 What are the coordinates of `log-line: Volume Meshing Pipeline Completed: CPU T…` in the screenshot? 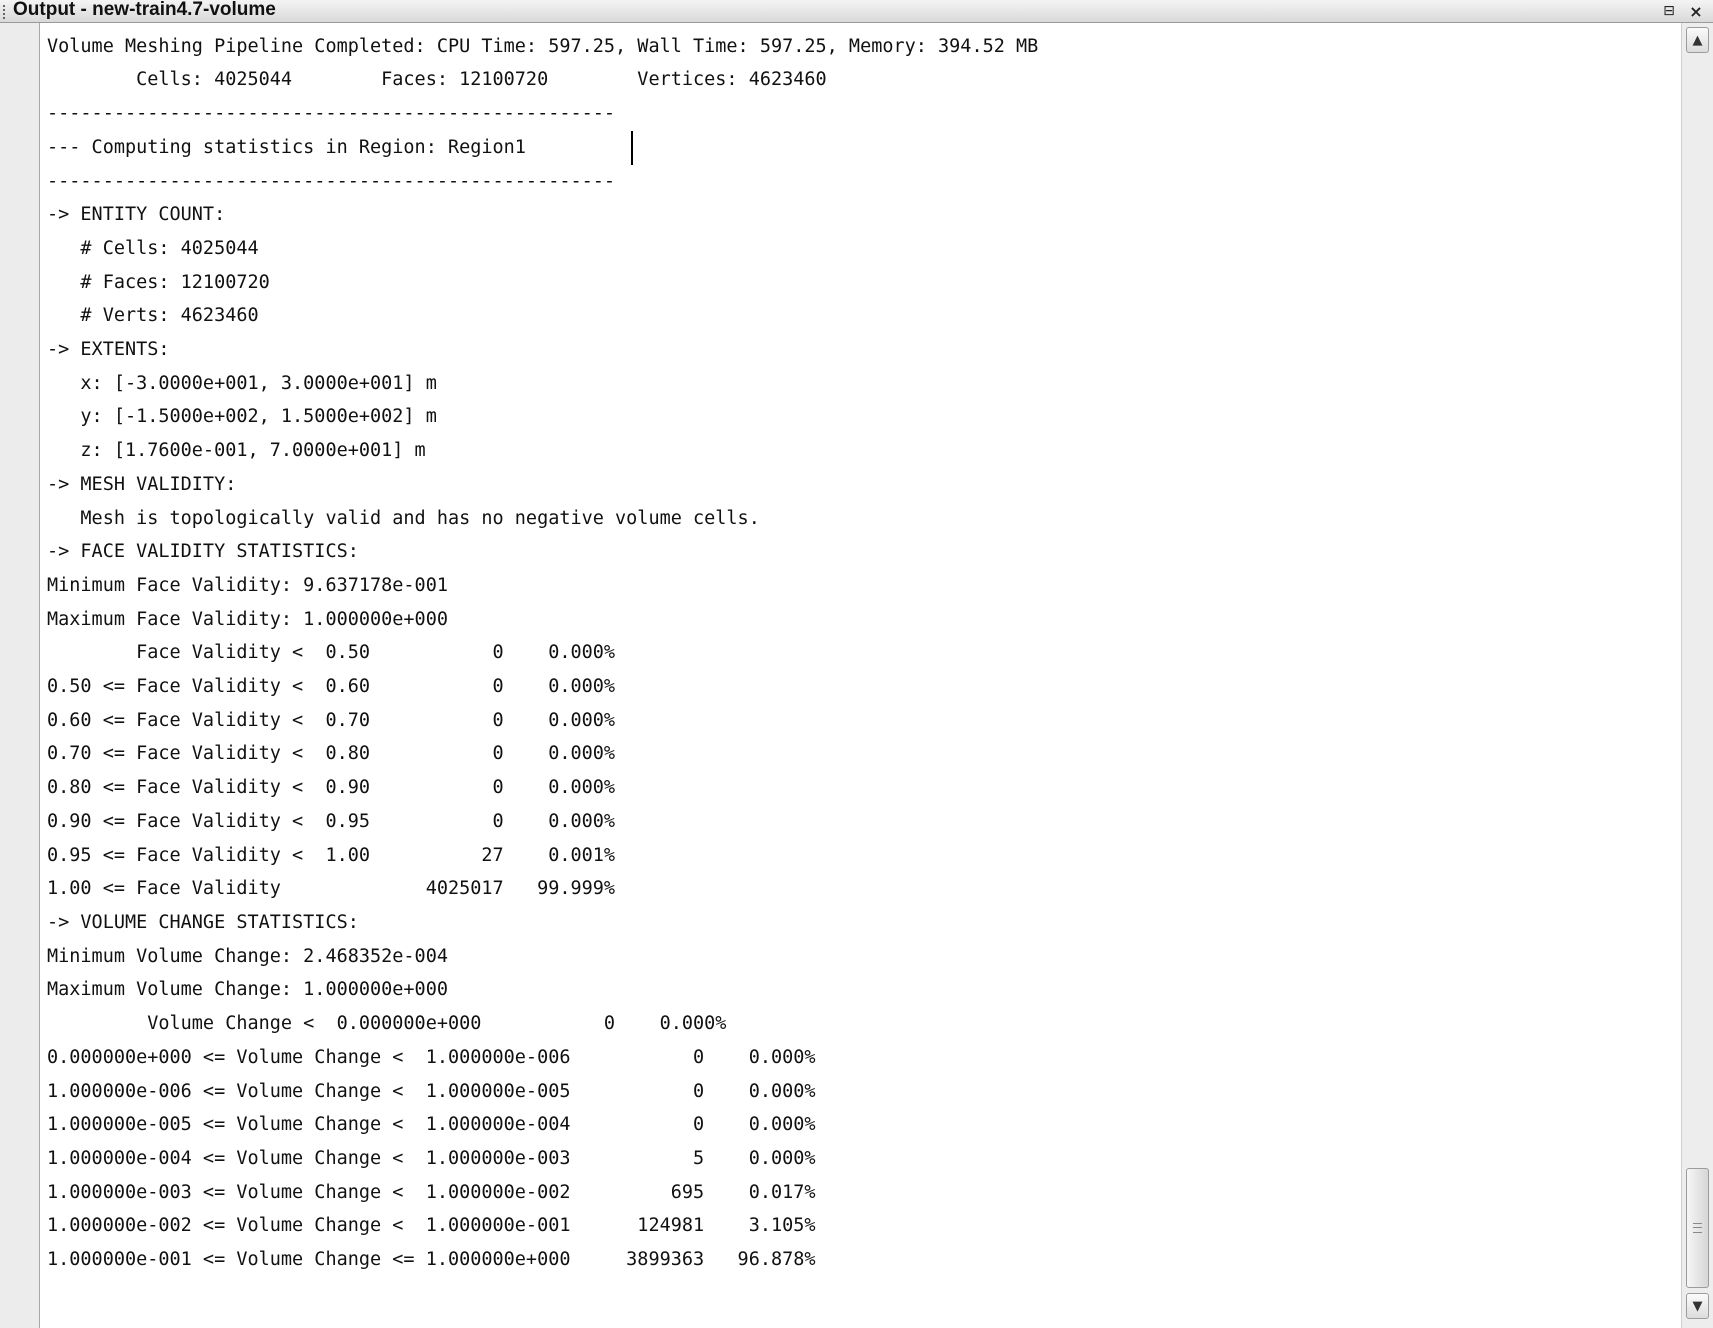 It's located at (543, 46).